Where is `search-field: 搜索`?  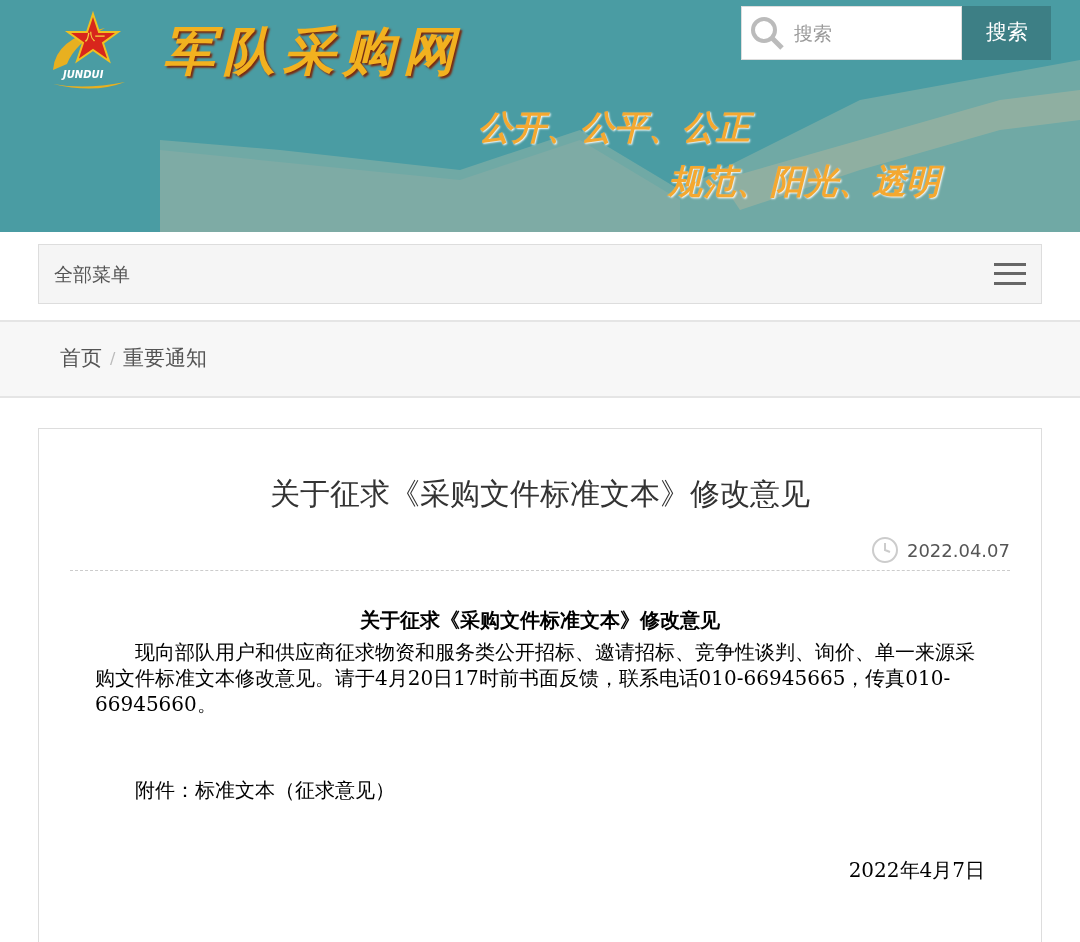
search-field: 搜索 is located at coordinates (851, 33).